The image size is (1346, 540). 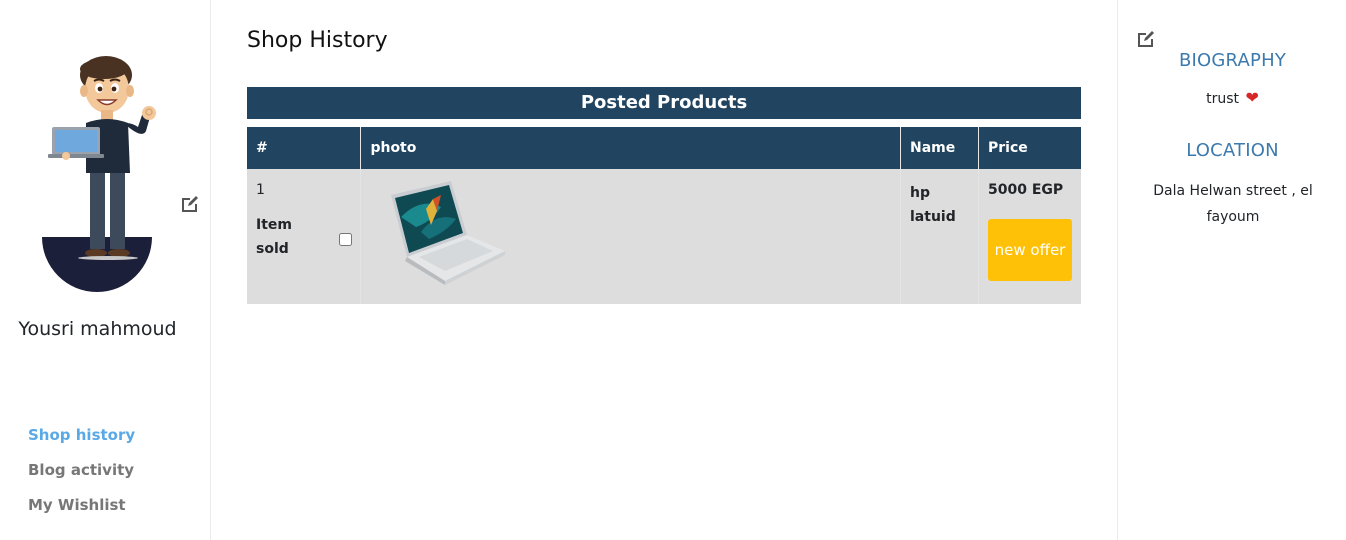 I want to click on product-name: hp latuid, so click(x=933, y=205).